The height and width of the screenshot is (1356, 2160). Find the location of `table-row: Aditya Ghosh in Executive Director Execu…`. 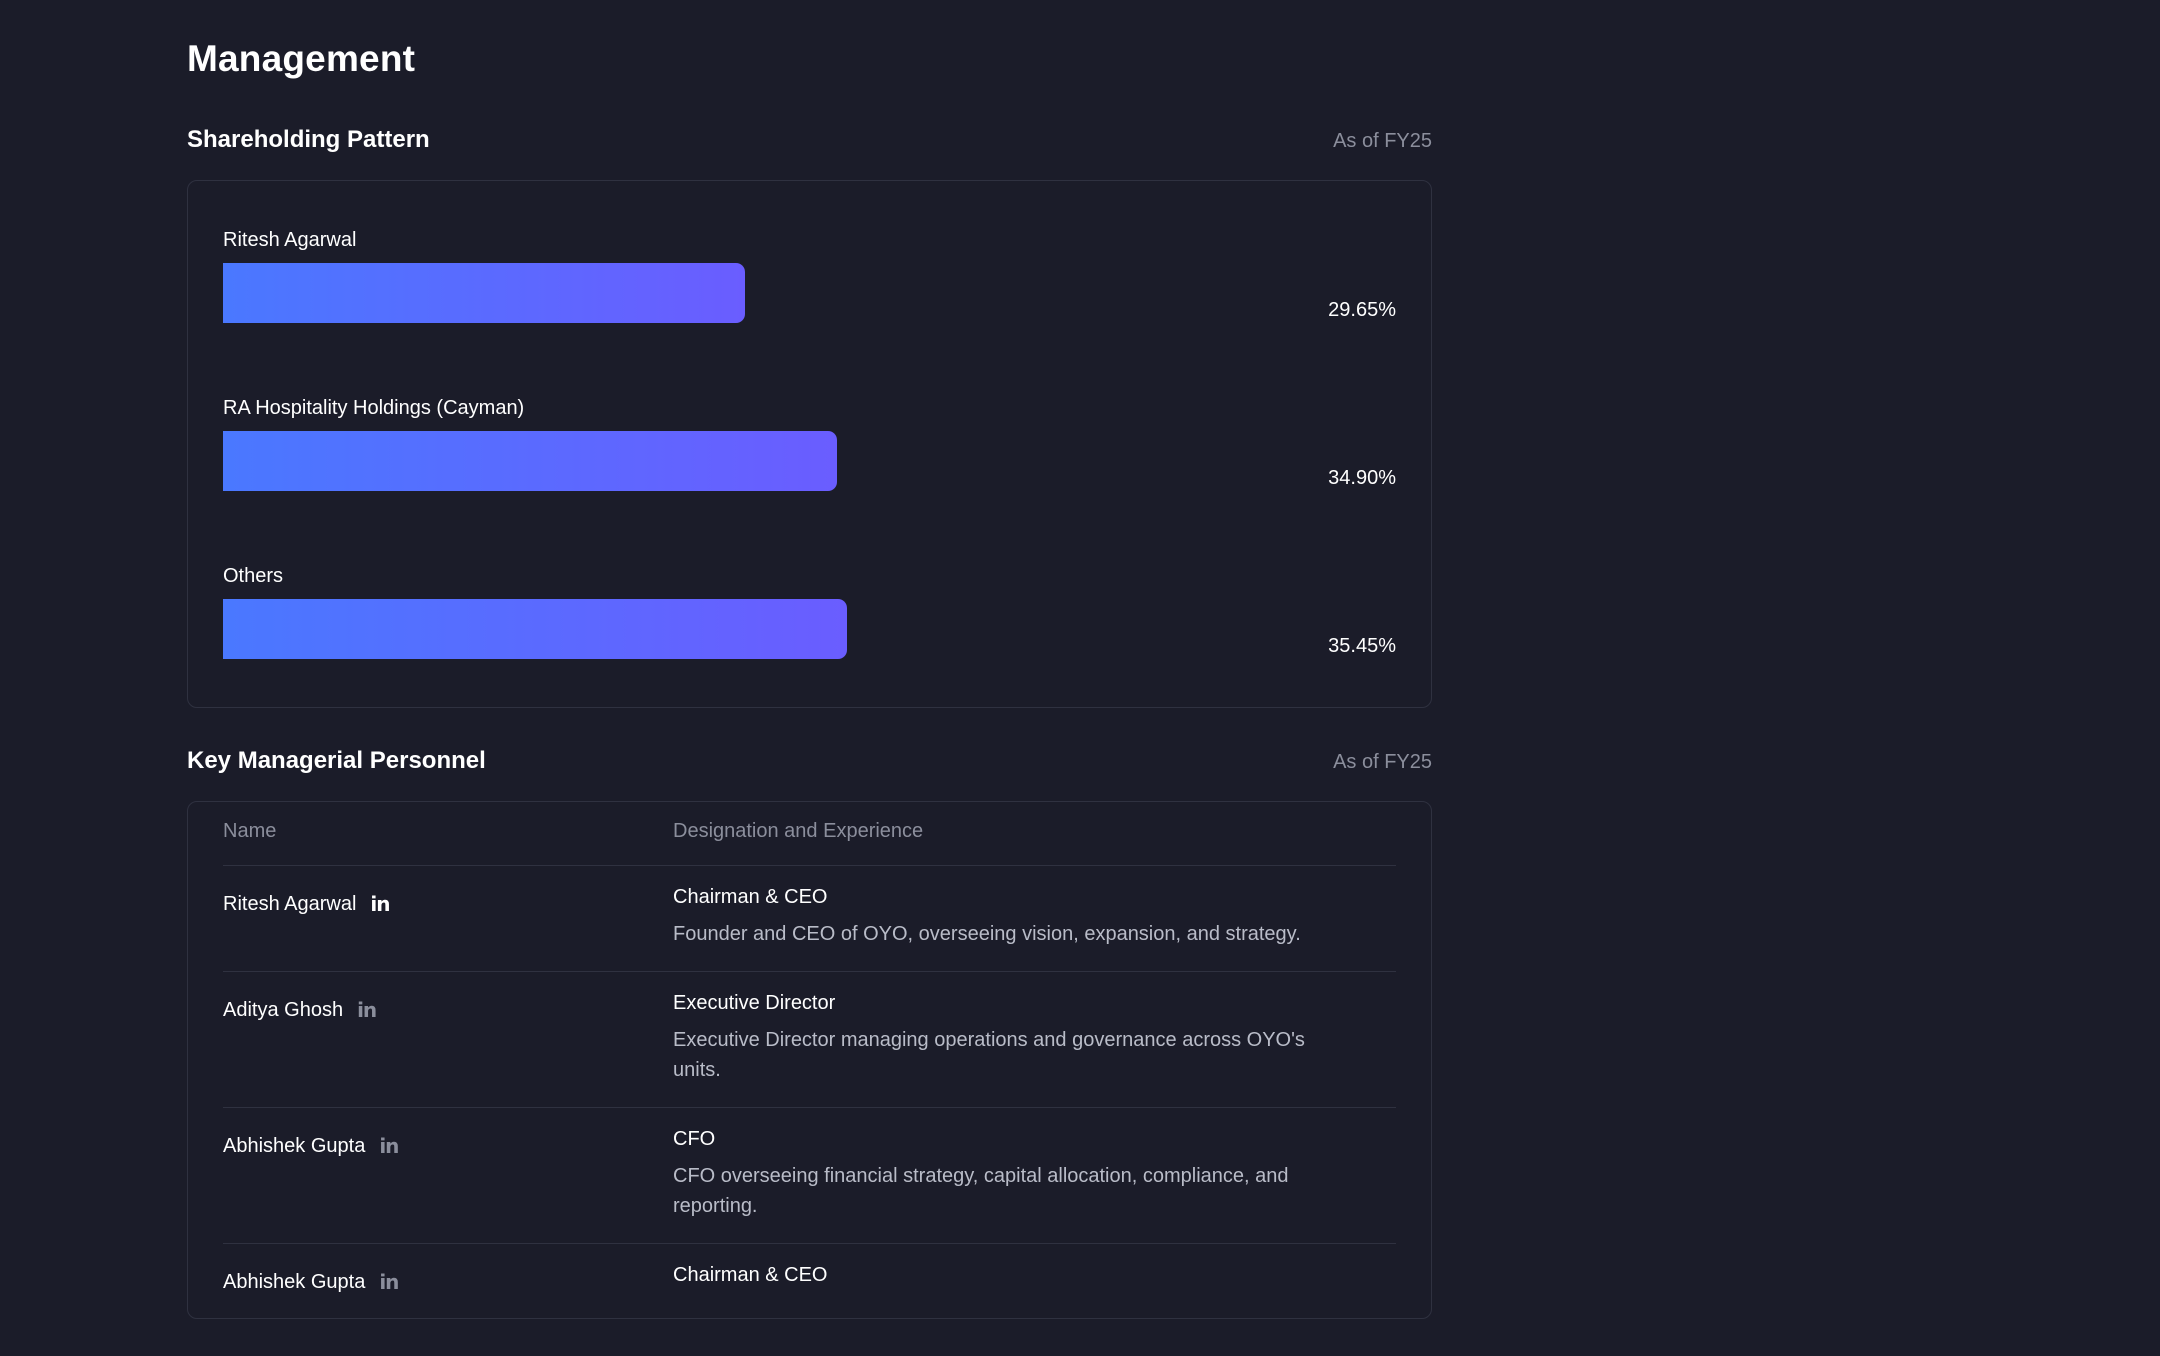

table-row: Aditya Ghosh in Executive Director Execu… is located at coordinates (809, 1039).